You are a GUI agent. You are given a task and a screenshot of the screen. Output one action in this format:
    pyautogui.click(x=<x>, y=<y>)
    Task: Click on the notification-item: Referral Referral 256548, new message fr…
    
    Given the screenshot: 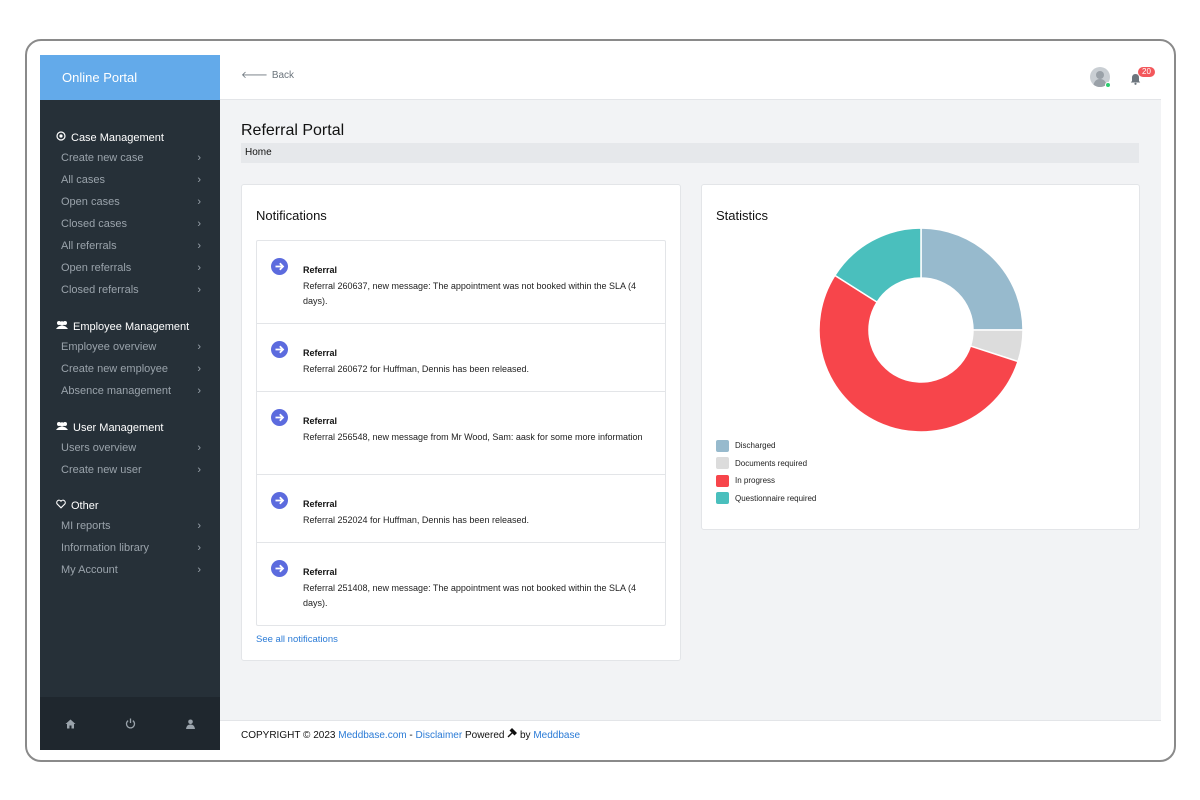 What is the action you would take?
    pyautogui.click(x=461, y=433)
    